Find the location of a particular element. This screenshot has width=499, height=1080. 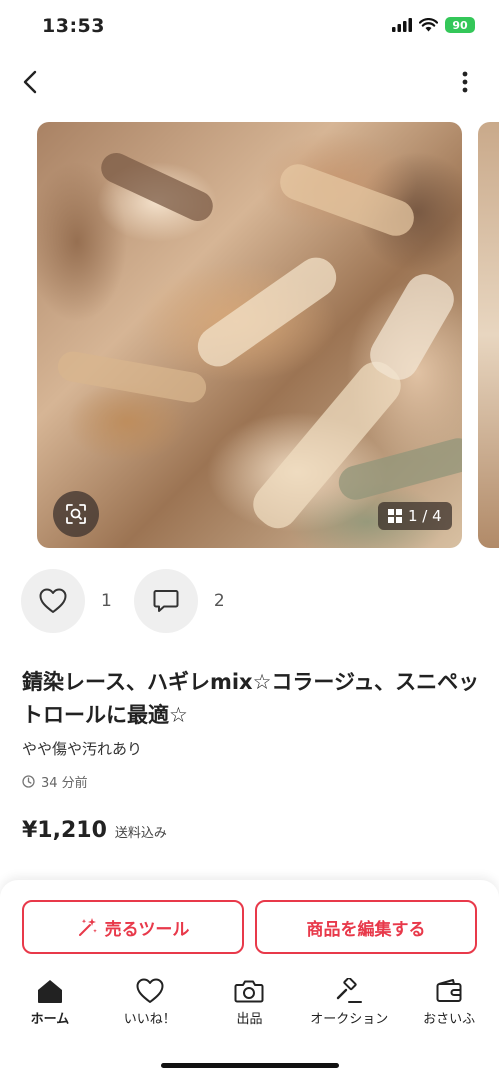

tab-home: ホーム is located at coordinates (50, 1008).